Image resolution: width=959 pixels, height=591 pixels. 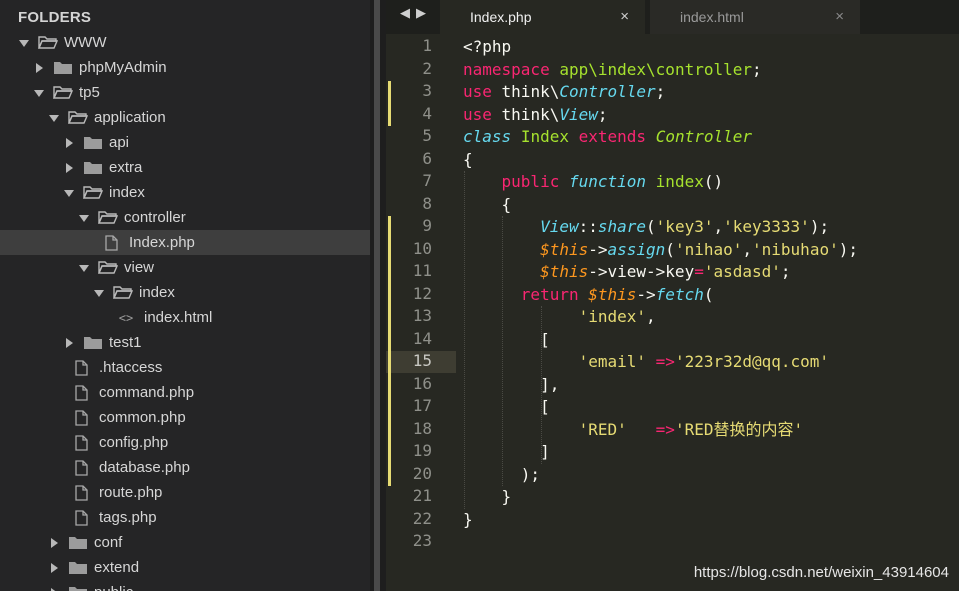 I want to click on code-token: Controller, so click(x=607, y=91).